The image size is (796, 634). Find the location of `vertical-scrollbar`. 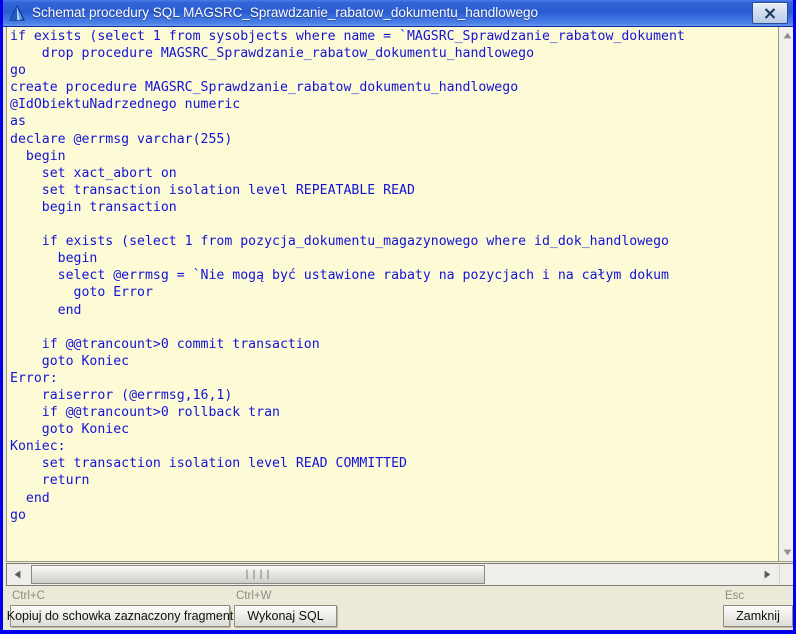

vertical-scrollbar is located at coordinates (785, 294).